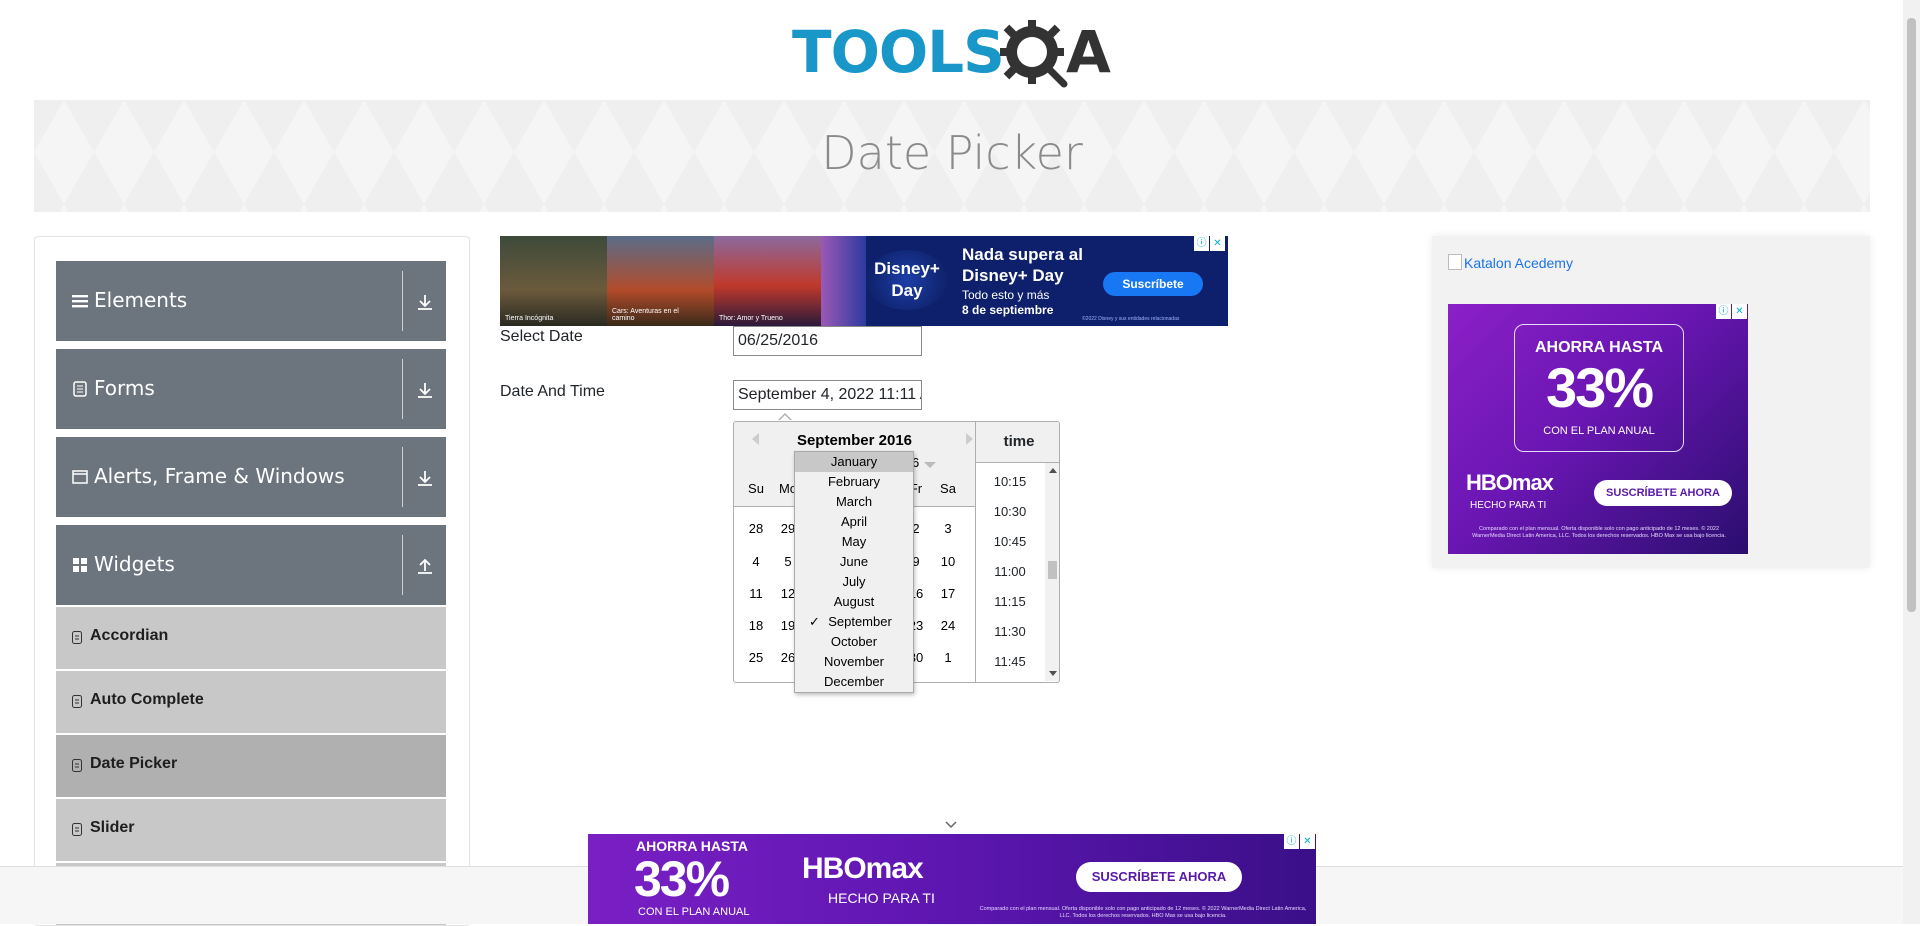 This screenshot has width=1920, height=926. Describe the element at coordinates (147, 699) in the screenshot. I see `sidebar-item-label: Auto Complete` at that location.